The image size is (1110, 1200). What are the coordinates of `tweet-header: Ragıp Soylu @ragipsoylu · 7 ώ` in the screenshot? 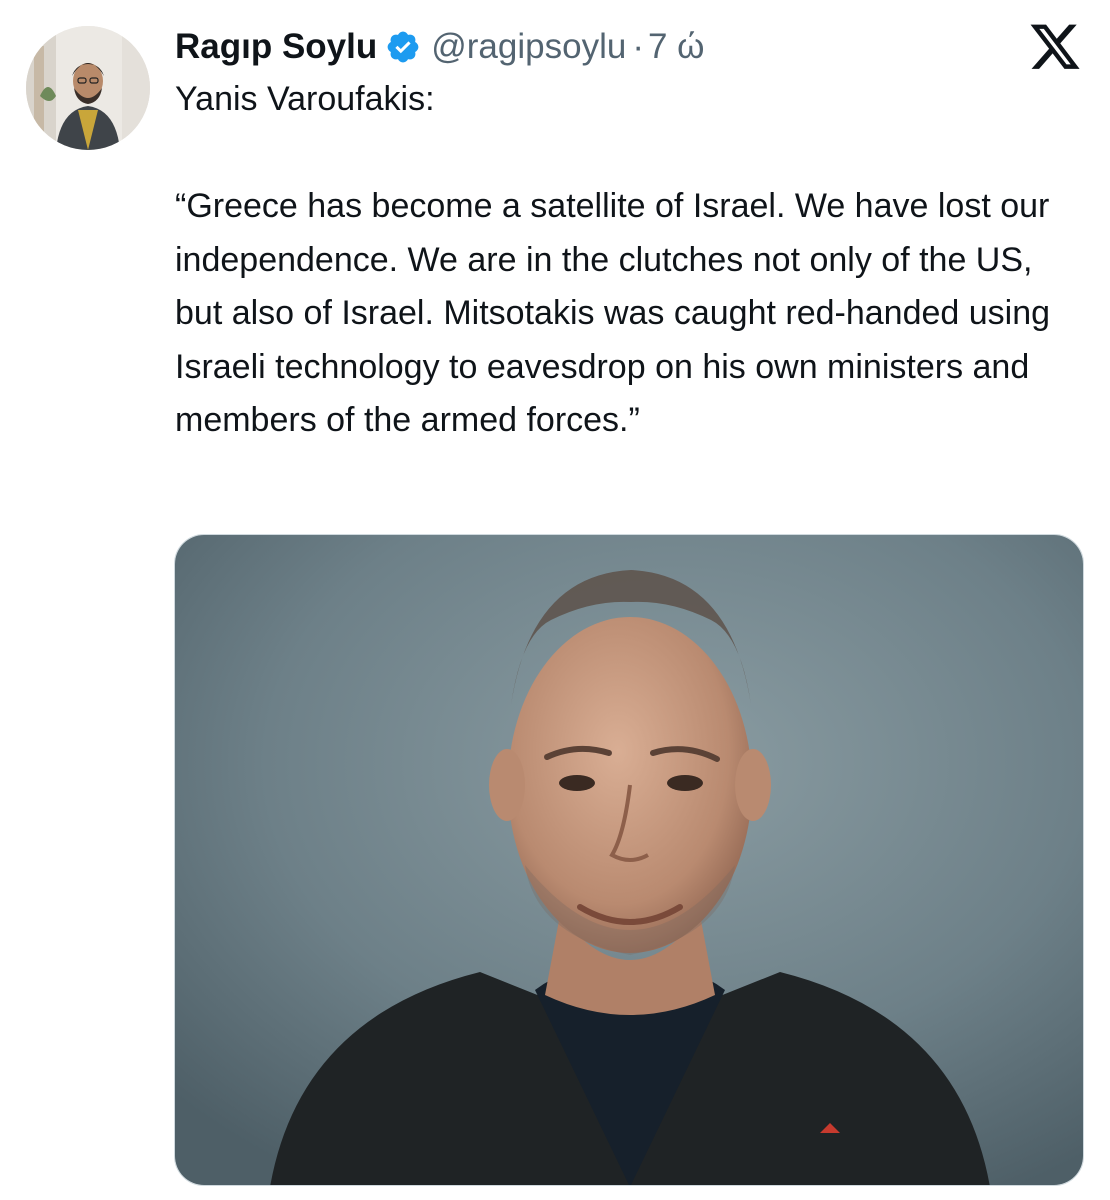 It's located at (440, 47).